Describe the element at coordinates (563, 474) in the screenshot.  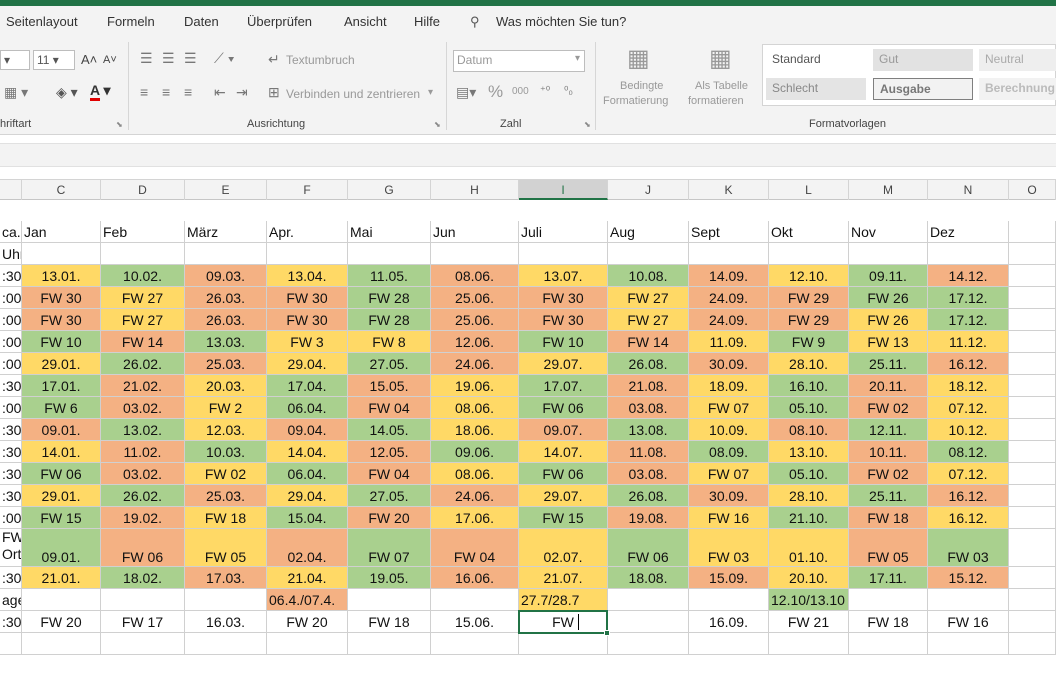
I see `cell-i-9: FW 06` at that location.